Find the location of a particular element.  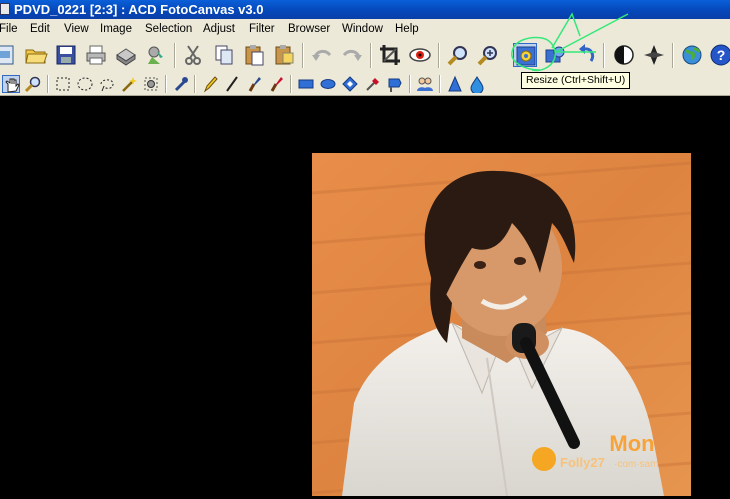

open-icon is located at coordinates (36, 55).